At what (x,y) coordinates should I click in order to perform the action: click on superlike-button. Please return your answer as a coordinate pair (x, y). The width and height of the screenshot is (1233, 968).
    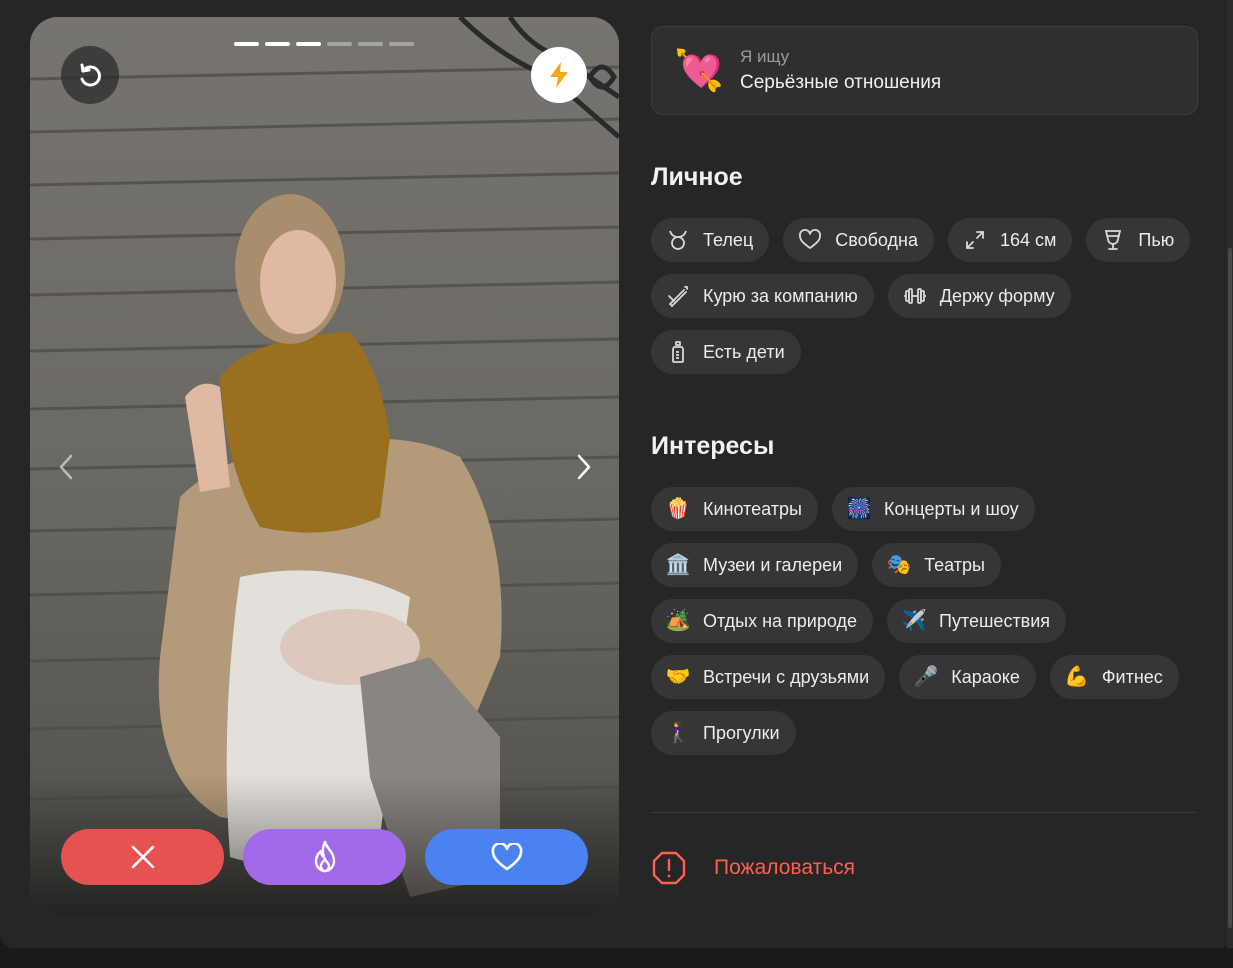
    Looking at the image, I should click on (324, 857).